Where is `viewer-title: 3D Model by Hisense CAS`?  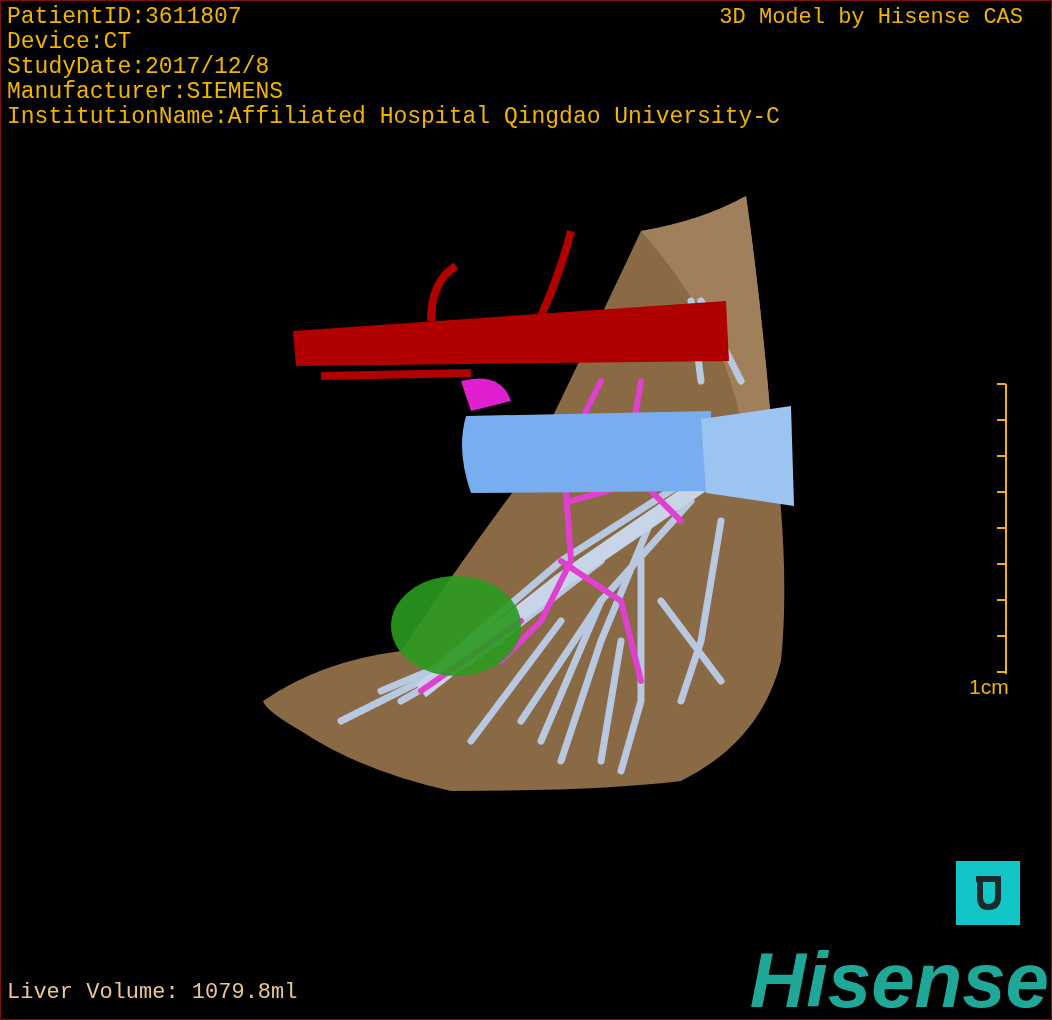 viewer-title: 3D Model by Hisense CAS is located at coordinates (871, 17).